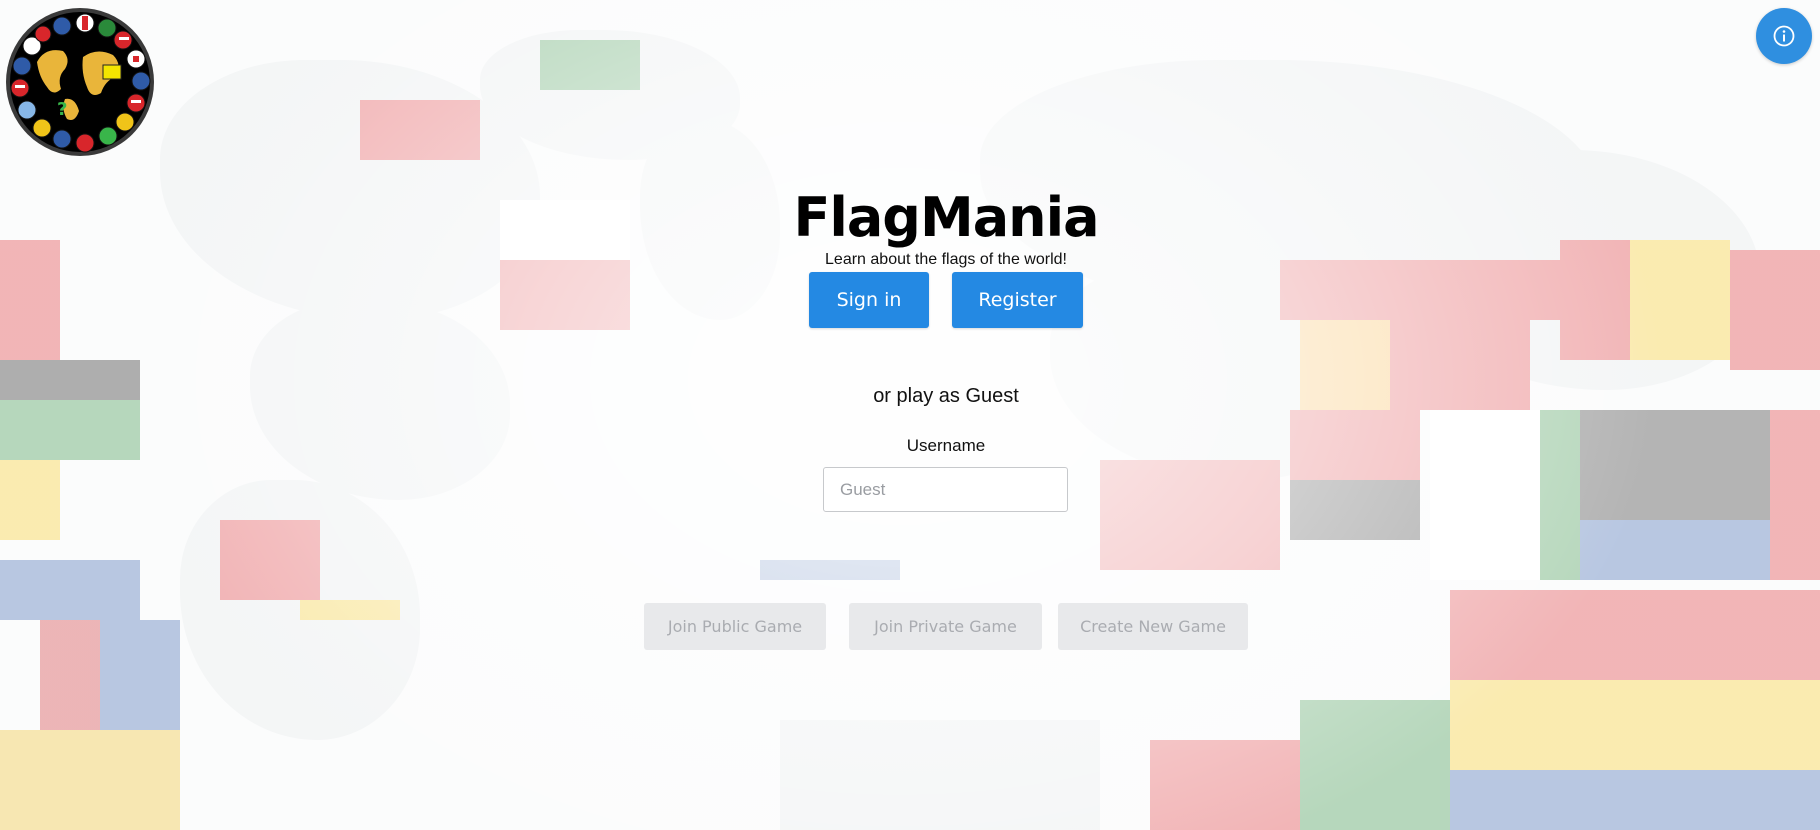 The image size is (1820, 830). What do you see at coordinates (869, 300) in the screenshot?
I see `sign-in-button: Sign in` at bounding box center [869, 300].